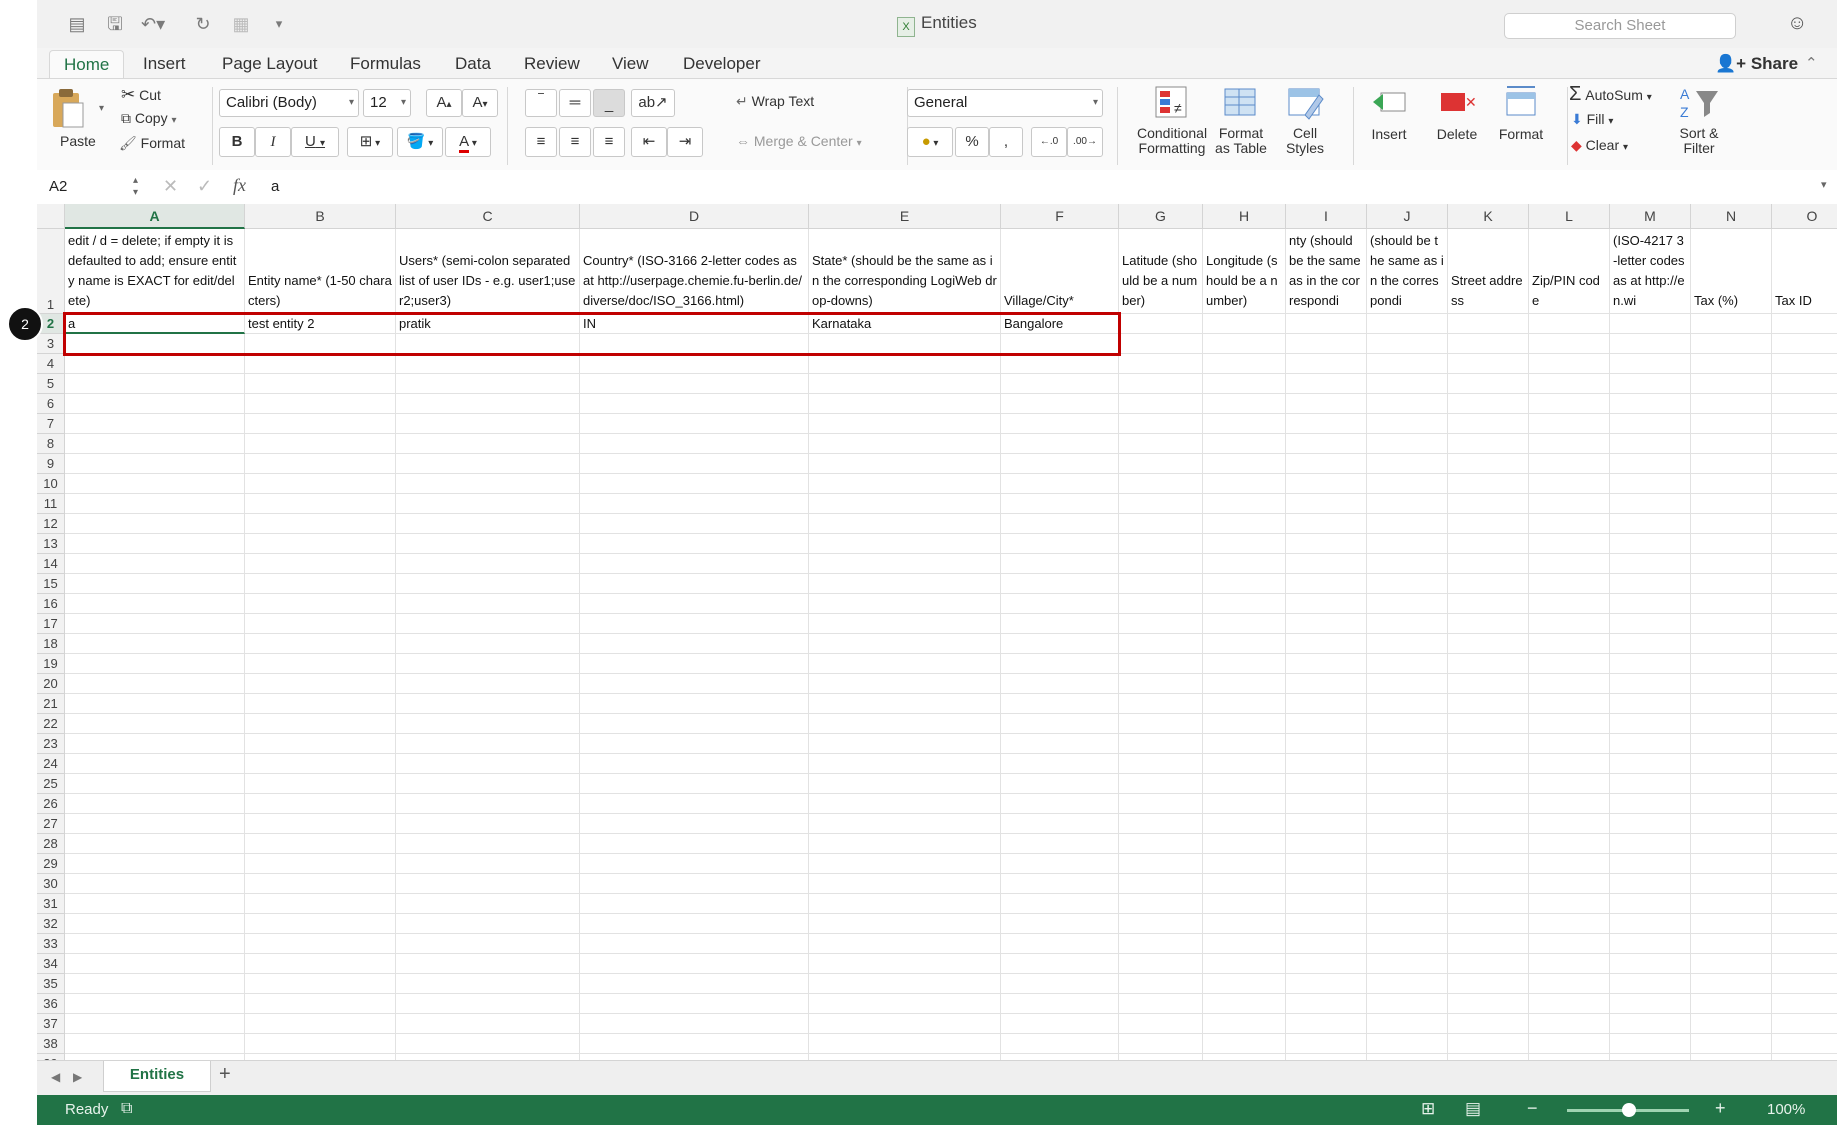 The image size is (1837, 1125). I want to click on row-header: 9, so click(51, 464).